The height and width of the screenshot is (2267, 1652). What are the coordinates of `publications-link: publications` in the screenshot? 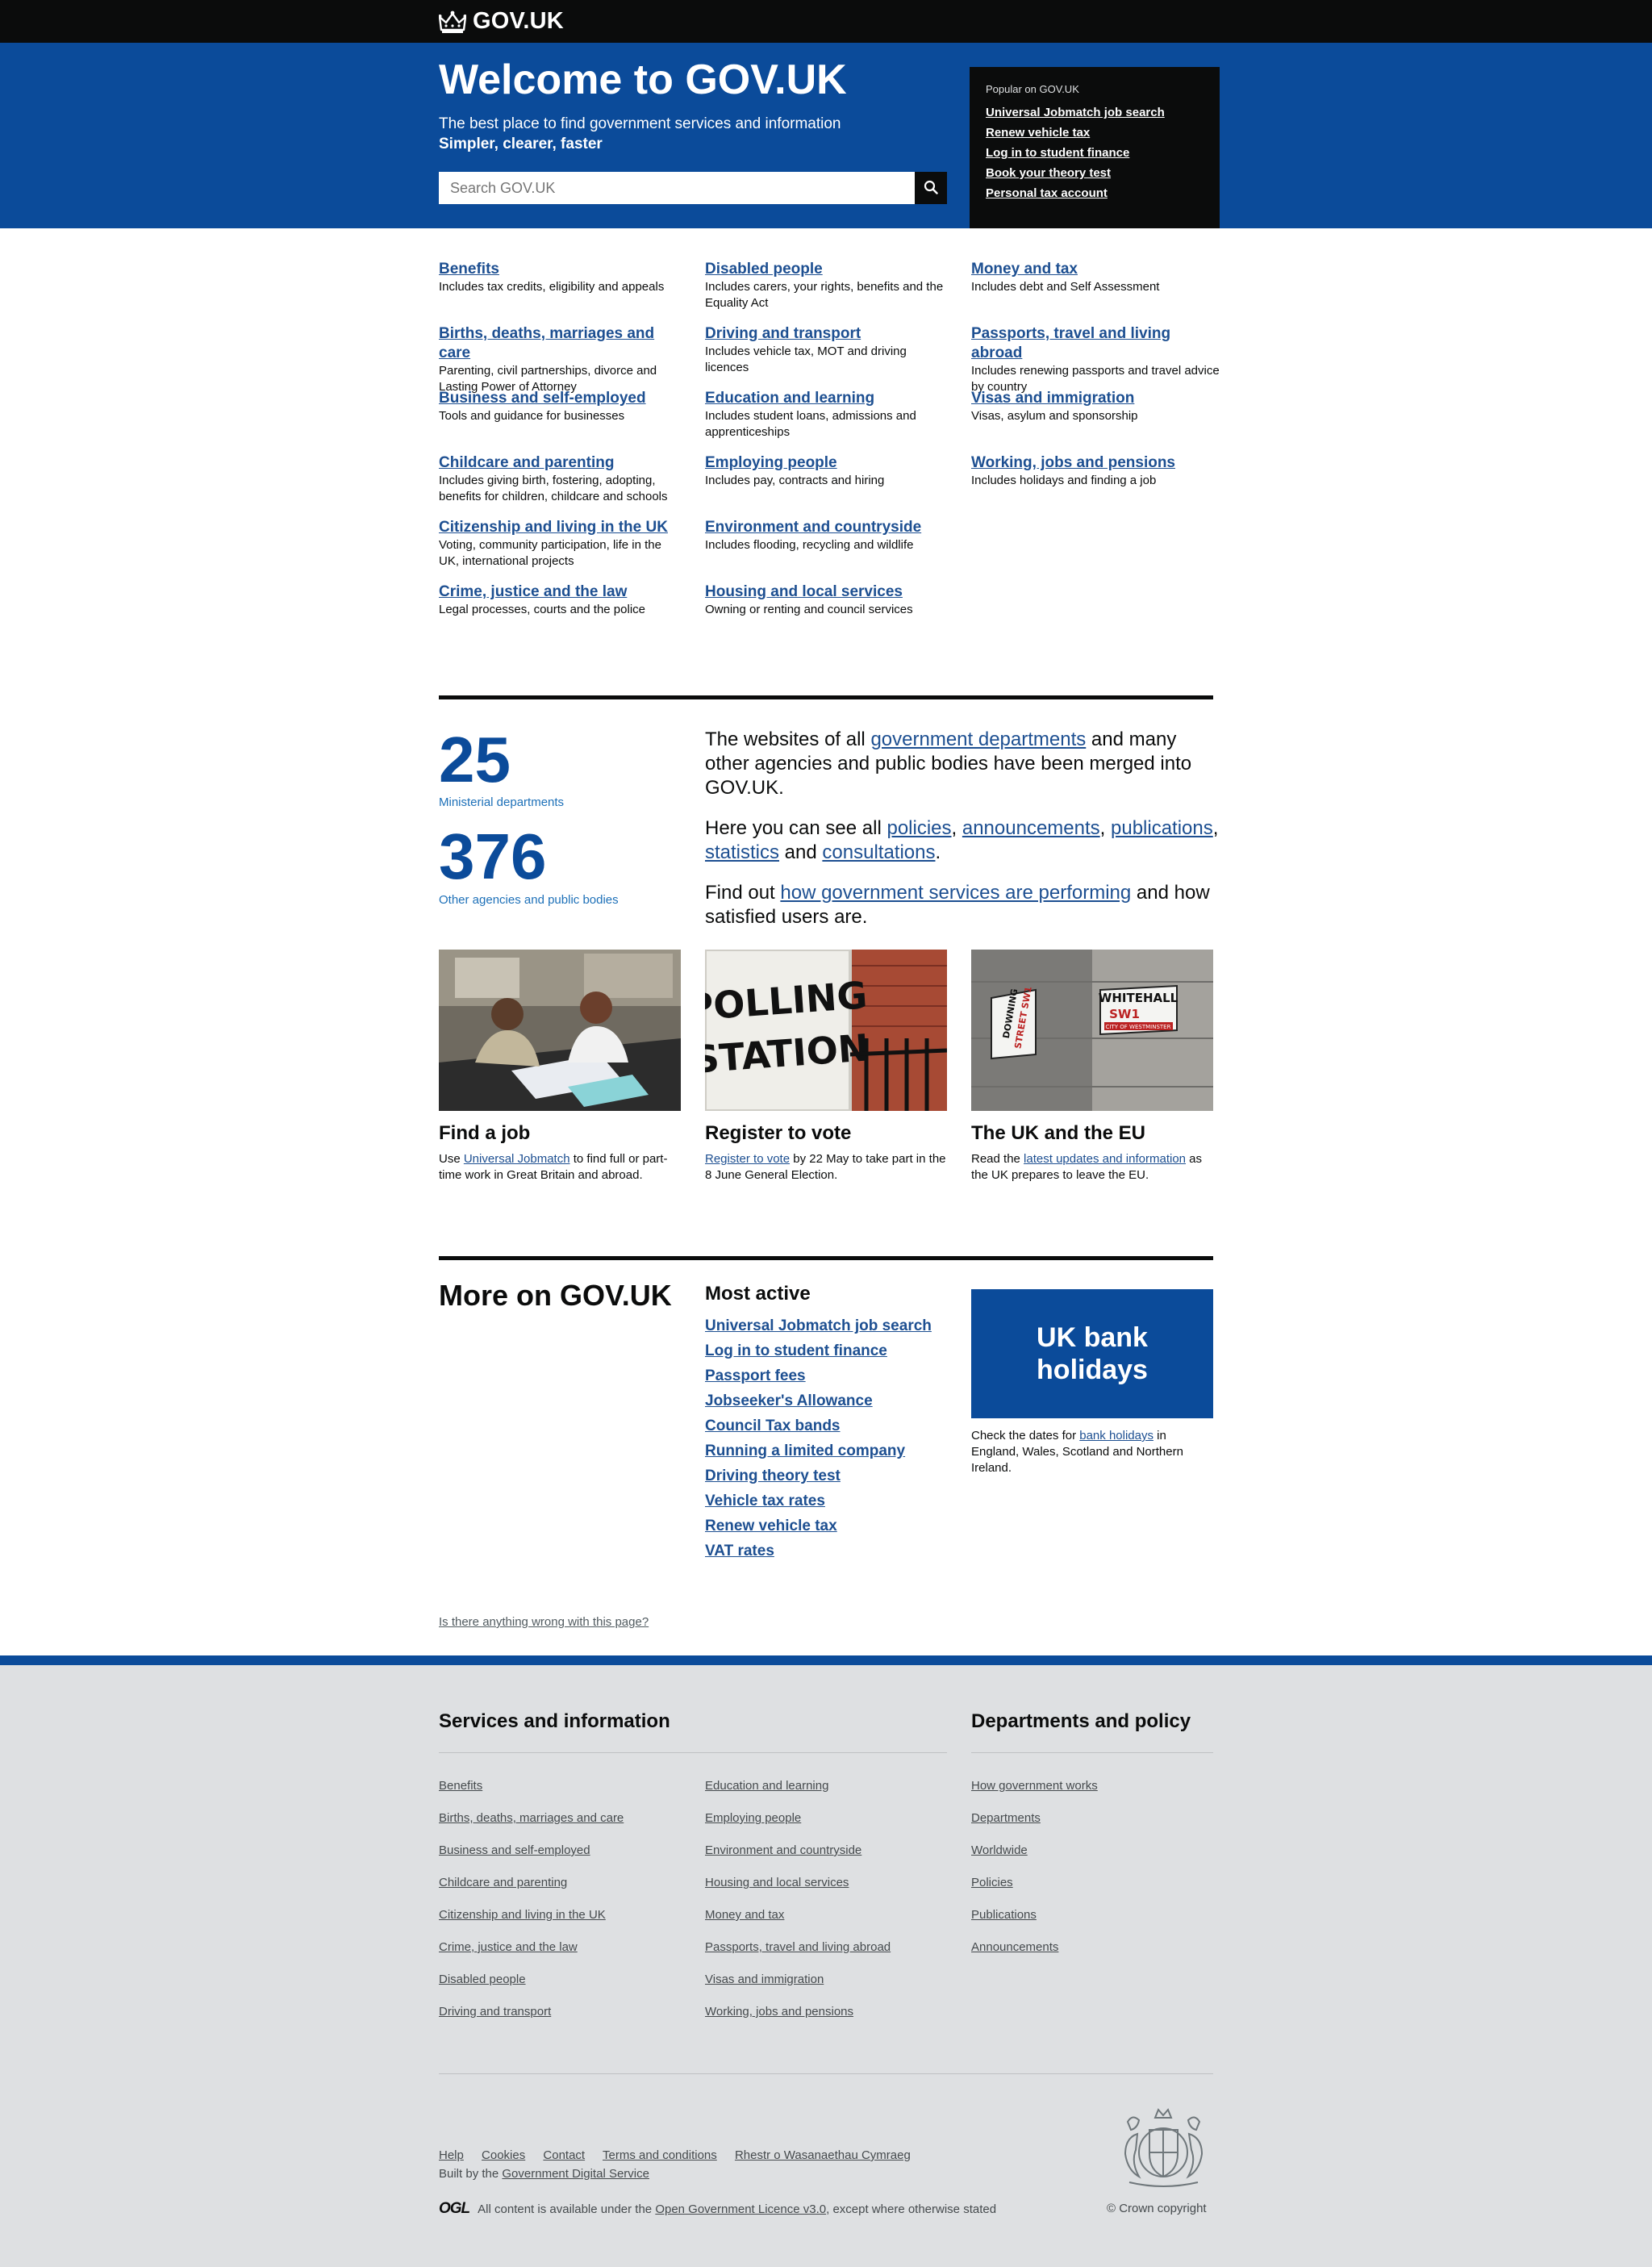 It's located at (1162, 828).